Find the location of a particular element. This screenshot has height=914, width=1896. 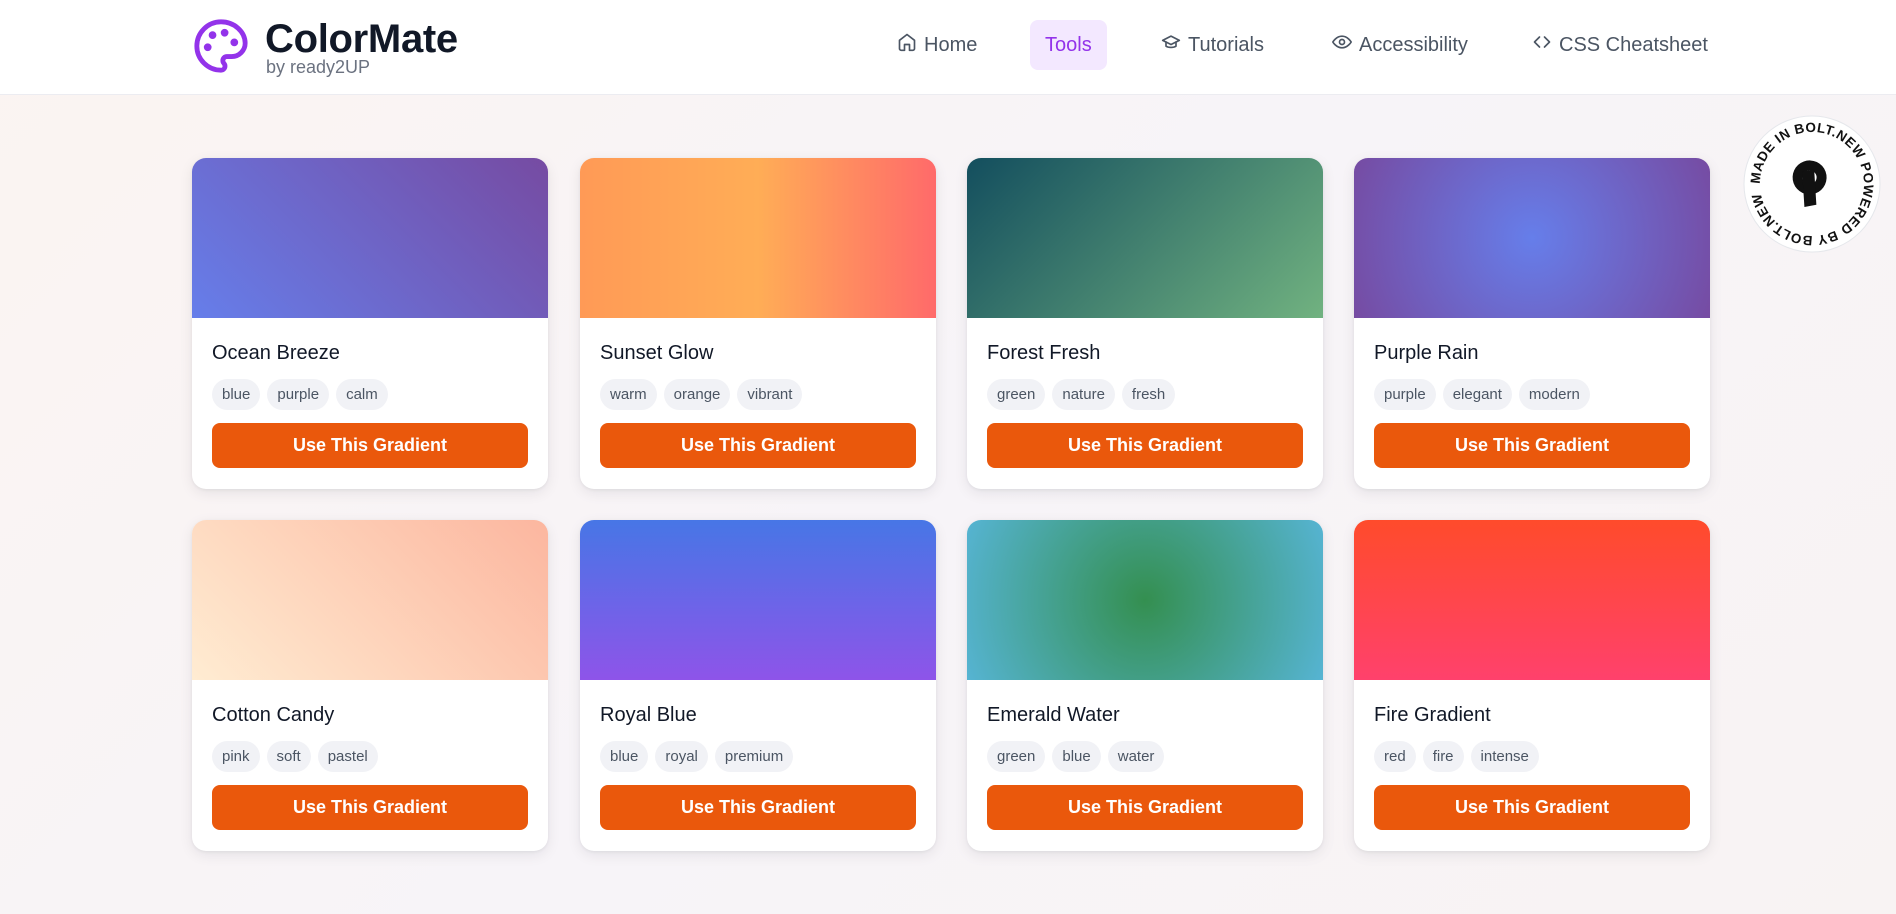

tag-list: warm orange vibrant is located at coordinates (701, 394).